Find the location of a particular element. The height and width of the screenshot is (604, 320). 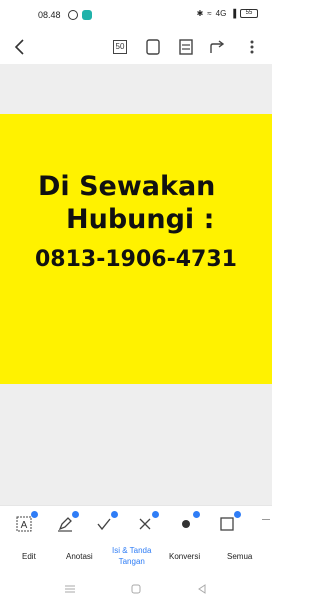

navigation-bar is located at coordinates (136, 589).